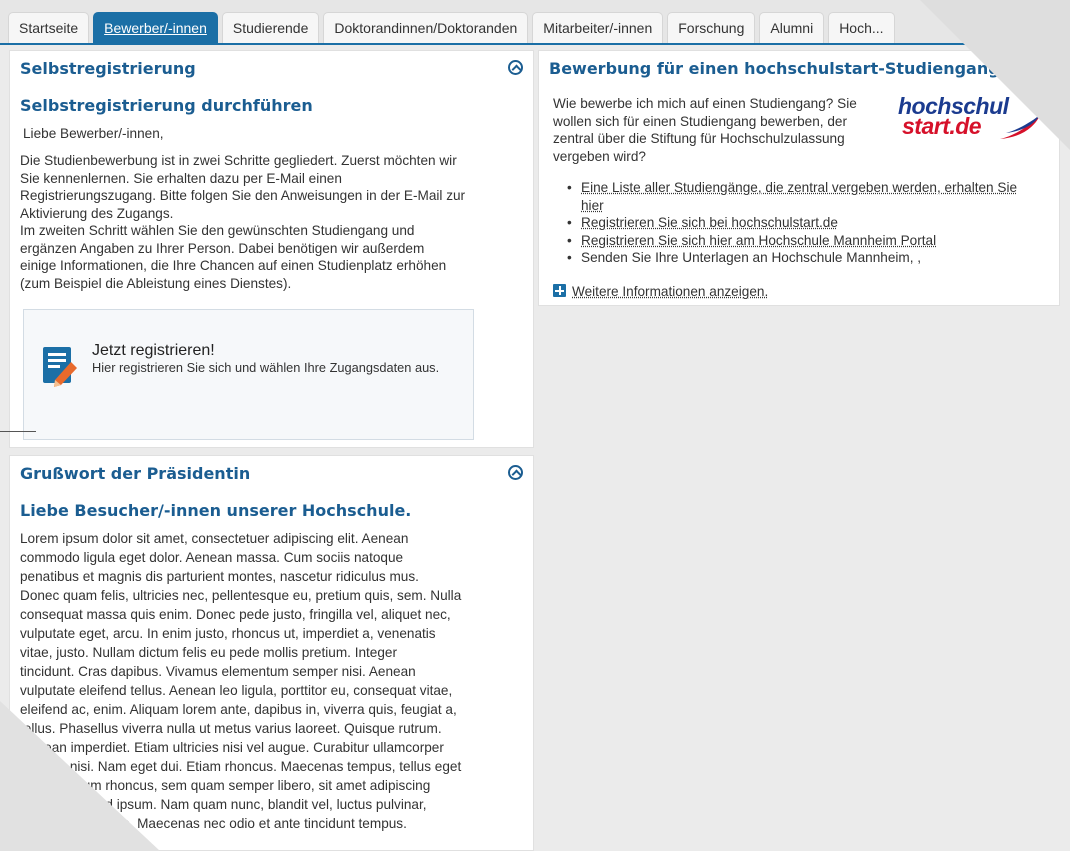  What do you see at coordinates (270, 27) in the screenshot?
I see `tab-studierende: Studierende` at bounding box center [270, 27].